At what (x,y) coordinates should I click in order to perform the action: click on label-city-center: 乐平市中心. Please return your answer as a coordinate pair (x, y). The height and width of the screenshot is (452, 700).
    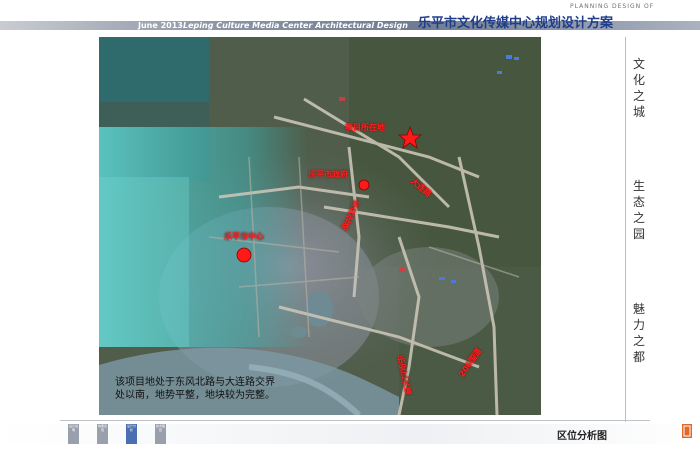
    Looking at the image, I should click on (244, 236).